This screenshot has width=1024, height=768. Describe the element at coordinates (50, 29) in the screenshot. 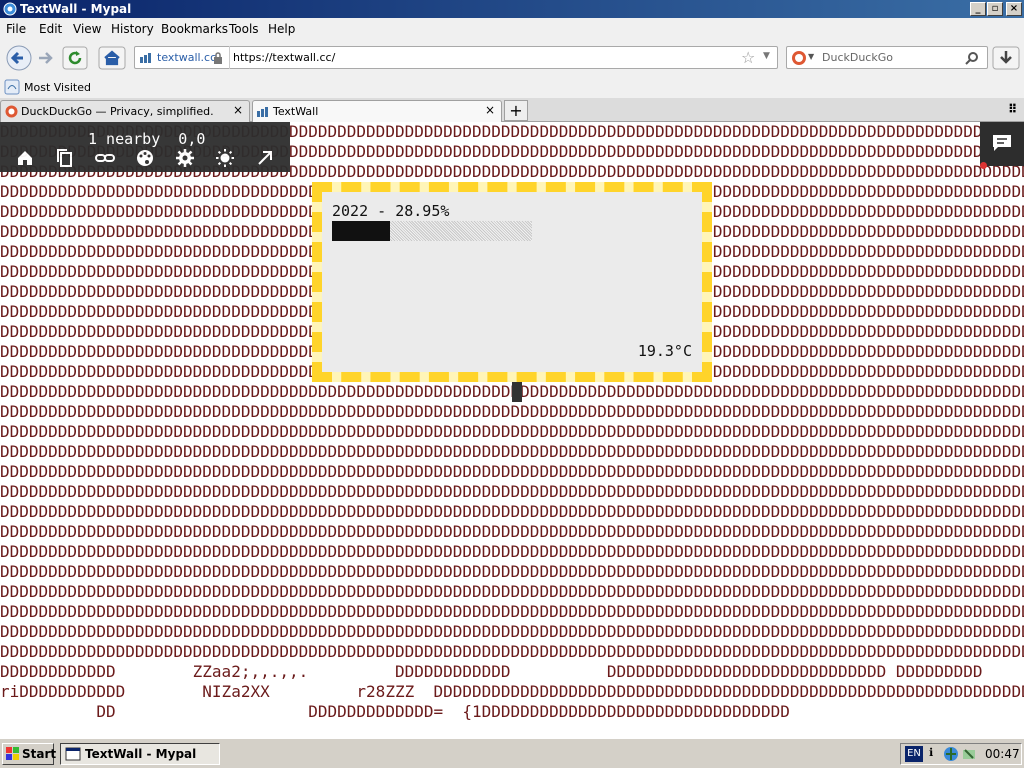

I see `menu-edit: Edit` at that location.